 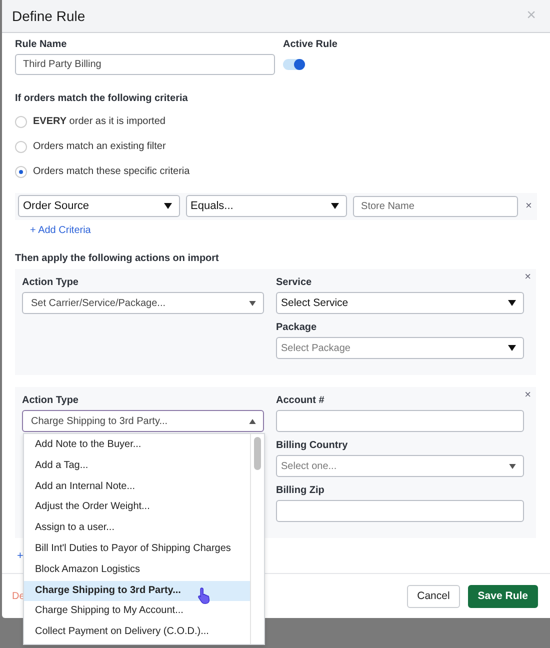 What do you see at coordinates (296, 327) in the screenshot?
I see `field-label: Package` at bounding box center [296, 327].